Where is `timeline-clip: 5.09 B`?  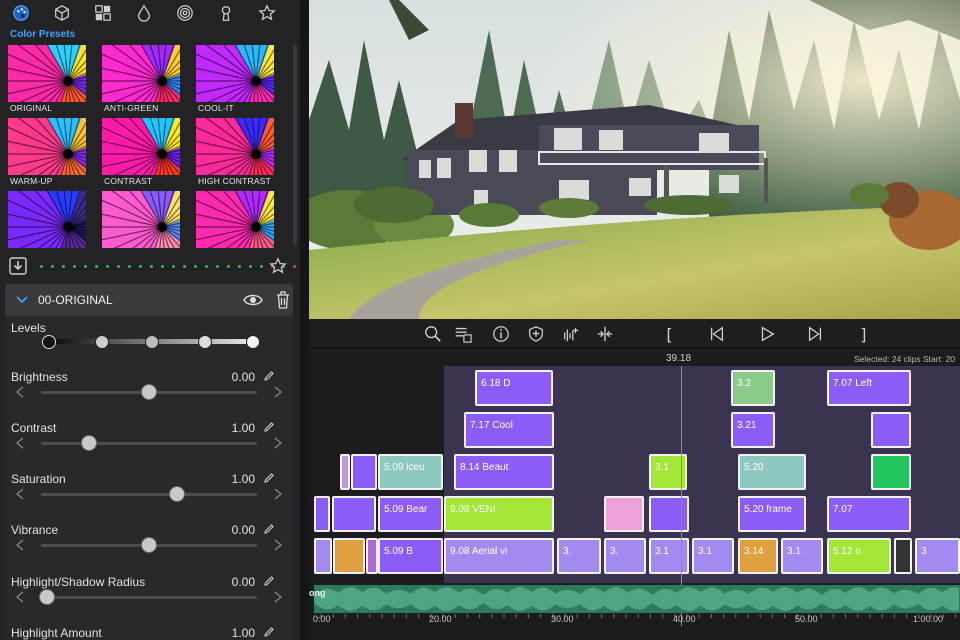 timeline-clip: 5.09 B is located at coordinates (410, 556).